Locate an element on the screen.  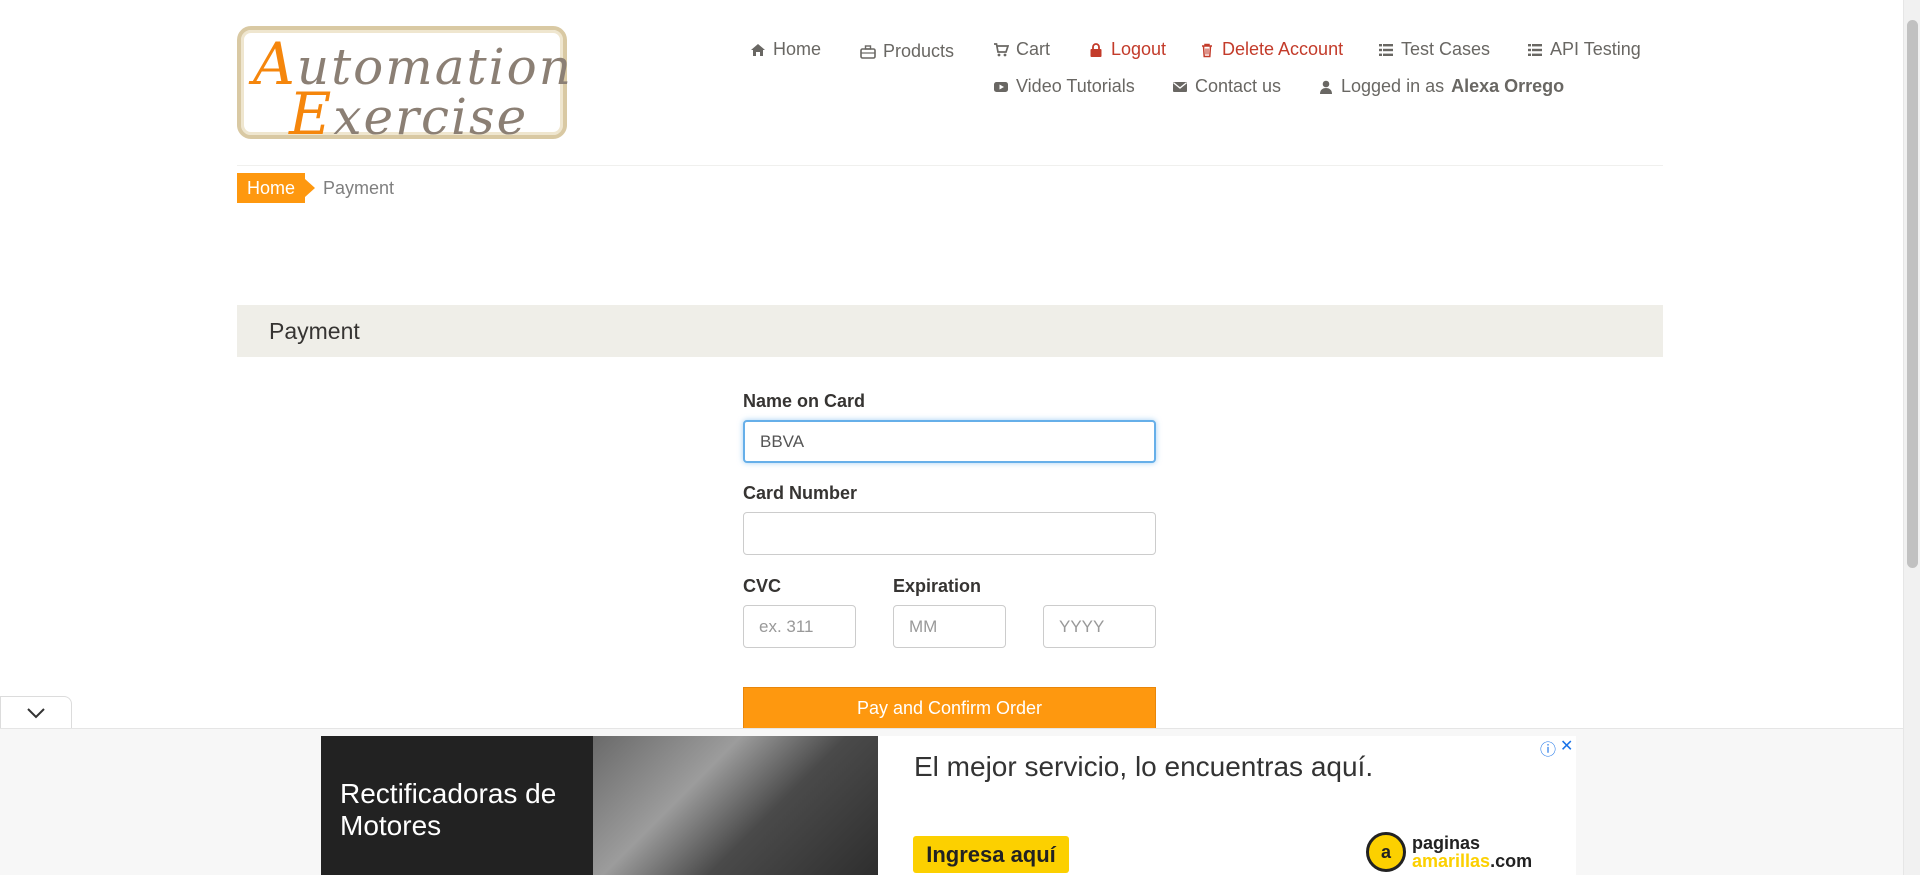
ad-brand-logo: a paginas amarillas.com is located at coordinates (1449, 852).